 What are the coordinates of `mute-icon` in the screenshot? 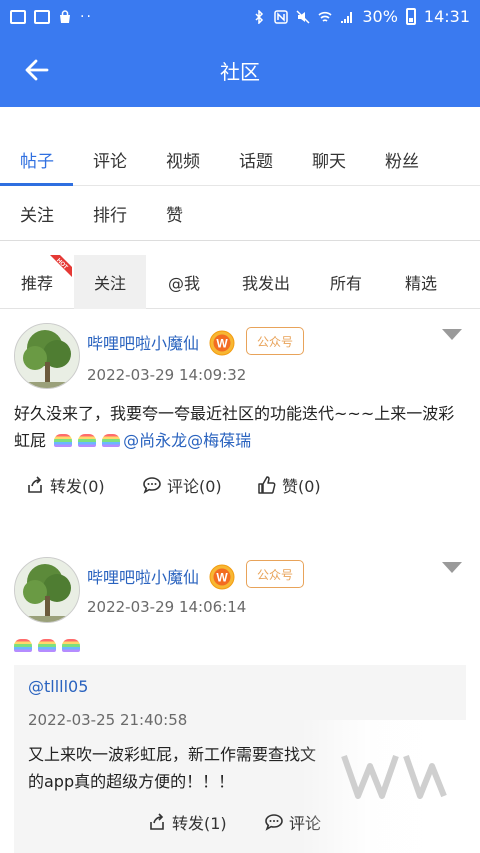 It's located at (303, 16).